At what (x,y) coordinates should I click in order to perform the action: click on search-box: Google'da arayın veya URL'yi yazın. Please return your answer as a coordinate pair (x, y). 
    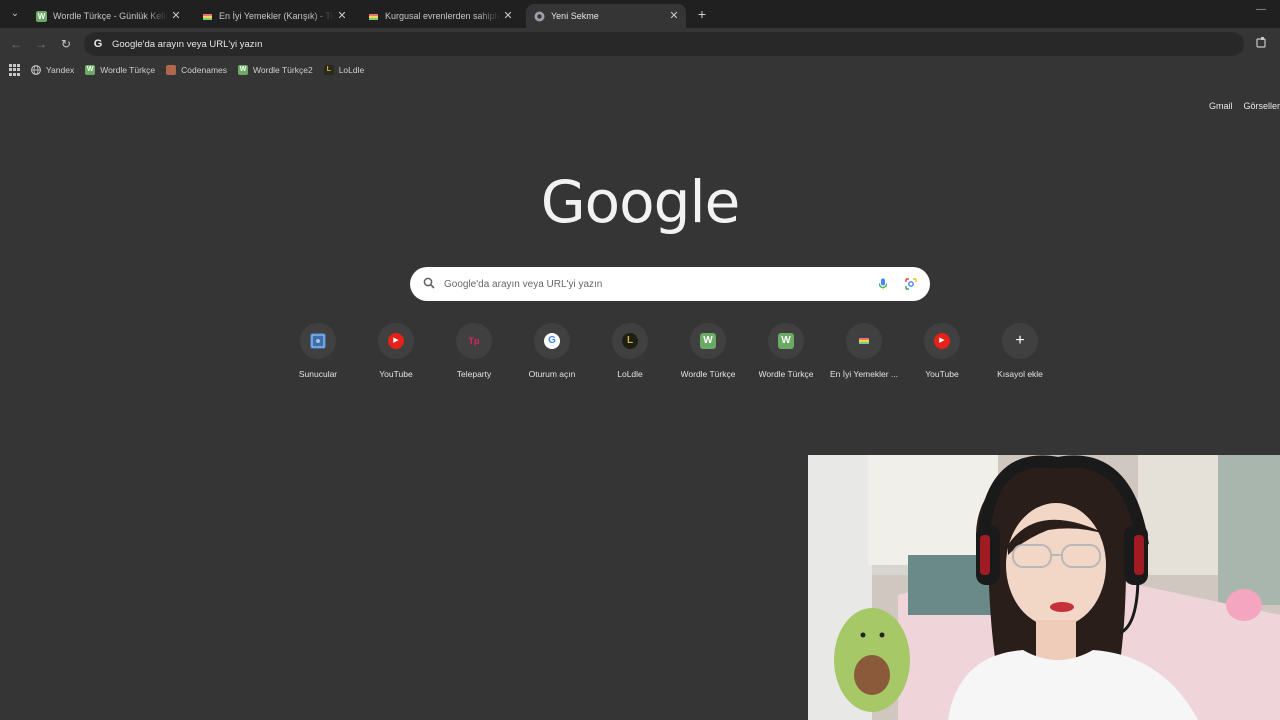
    Looking at the image, I should click on (670, 284).